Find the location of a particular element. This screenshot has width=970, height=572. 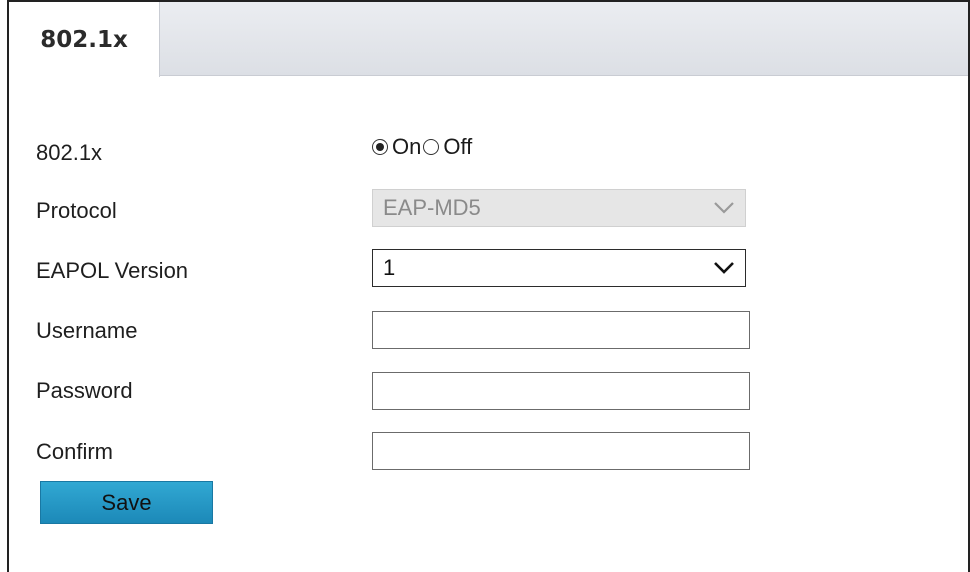

radio-off: Off is located at coordinates (448, 147).